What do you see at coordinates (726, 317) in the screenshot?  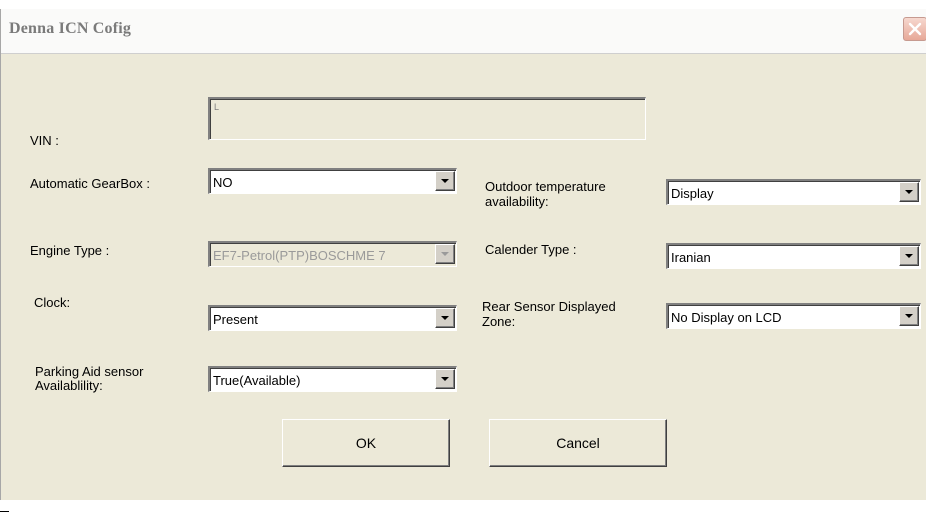 I see `rear-sensor-value: No Display on LCD` at bounding box center [726, 317].